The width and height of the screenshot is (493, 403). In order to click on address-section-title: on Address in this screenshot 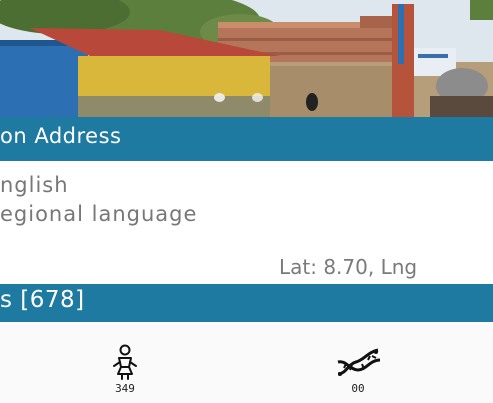, I will do `click(61, 136)`.